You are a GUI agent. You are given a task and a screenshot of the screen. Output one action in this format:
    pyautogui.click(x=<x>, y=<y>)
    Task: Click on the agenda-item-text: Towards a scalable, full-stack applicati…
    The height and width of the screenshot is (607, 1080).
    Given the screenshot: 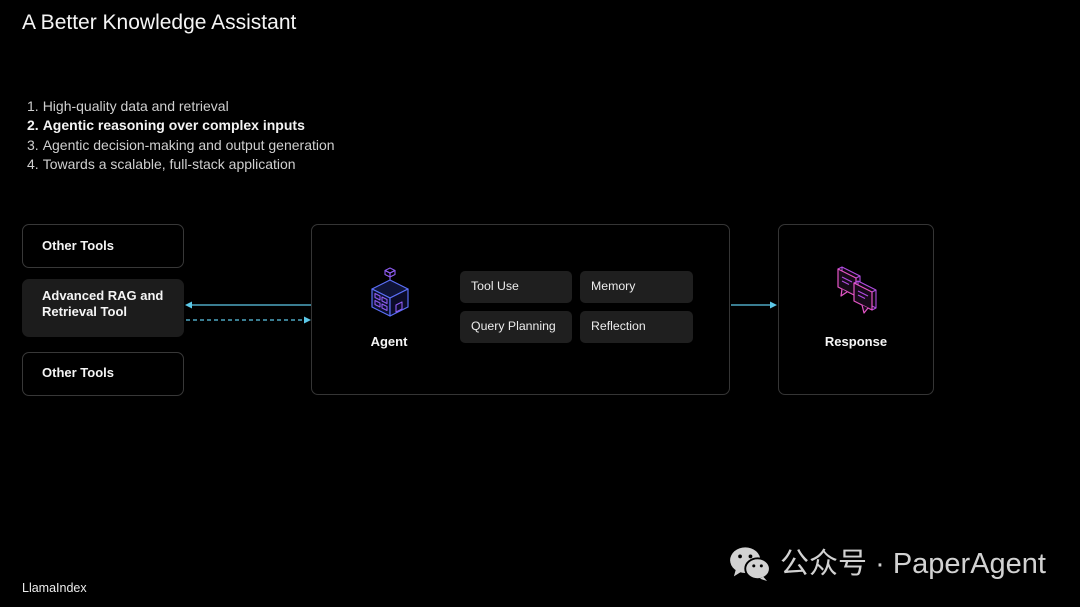 What is the action you would take?
    pyautogui.click(x=169, y=163)
    